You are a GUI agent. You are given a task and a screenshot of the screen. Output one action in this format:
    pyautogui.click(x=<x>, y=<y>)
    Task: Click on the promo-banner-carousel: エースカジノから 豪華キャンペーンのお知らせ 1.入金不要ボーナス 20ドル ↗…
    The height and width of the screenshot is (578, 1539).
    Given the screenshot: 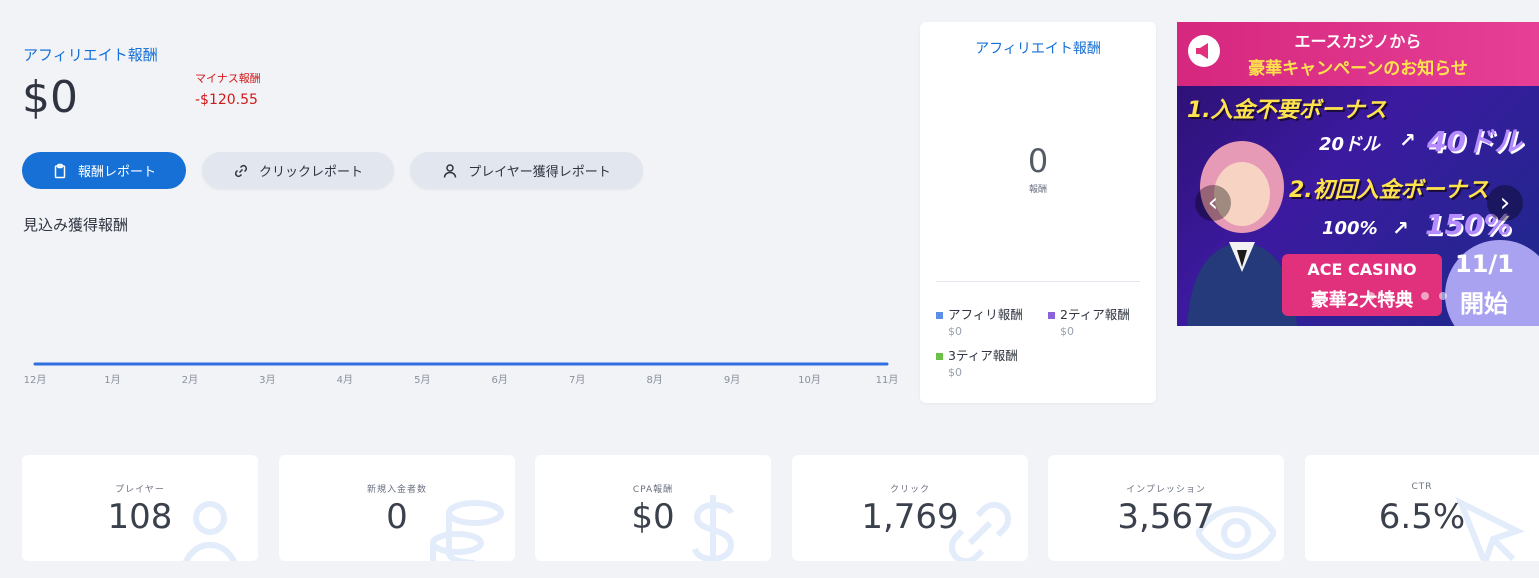 What is the action you would take?
    pyautogui.click(x=1358, y=174)
    